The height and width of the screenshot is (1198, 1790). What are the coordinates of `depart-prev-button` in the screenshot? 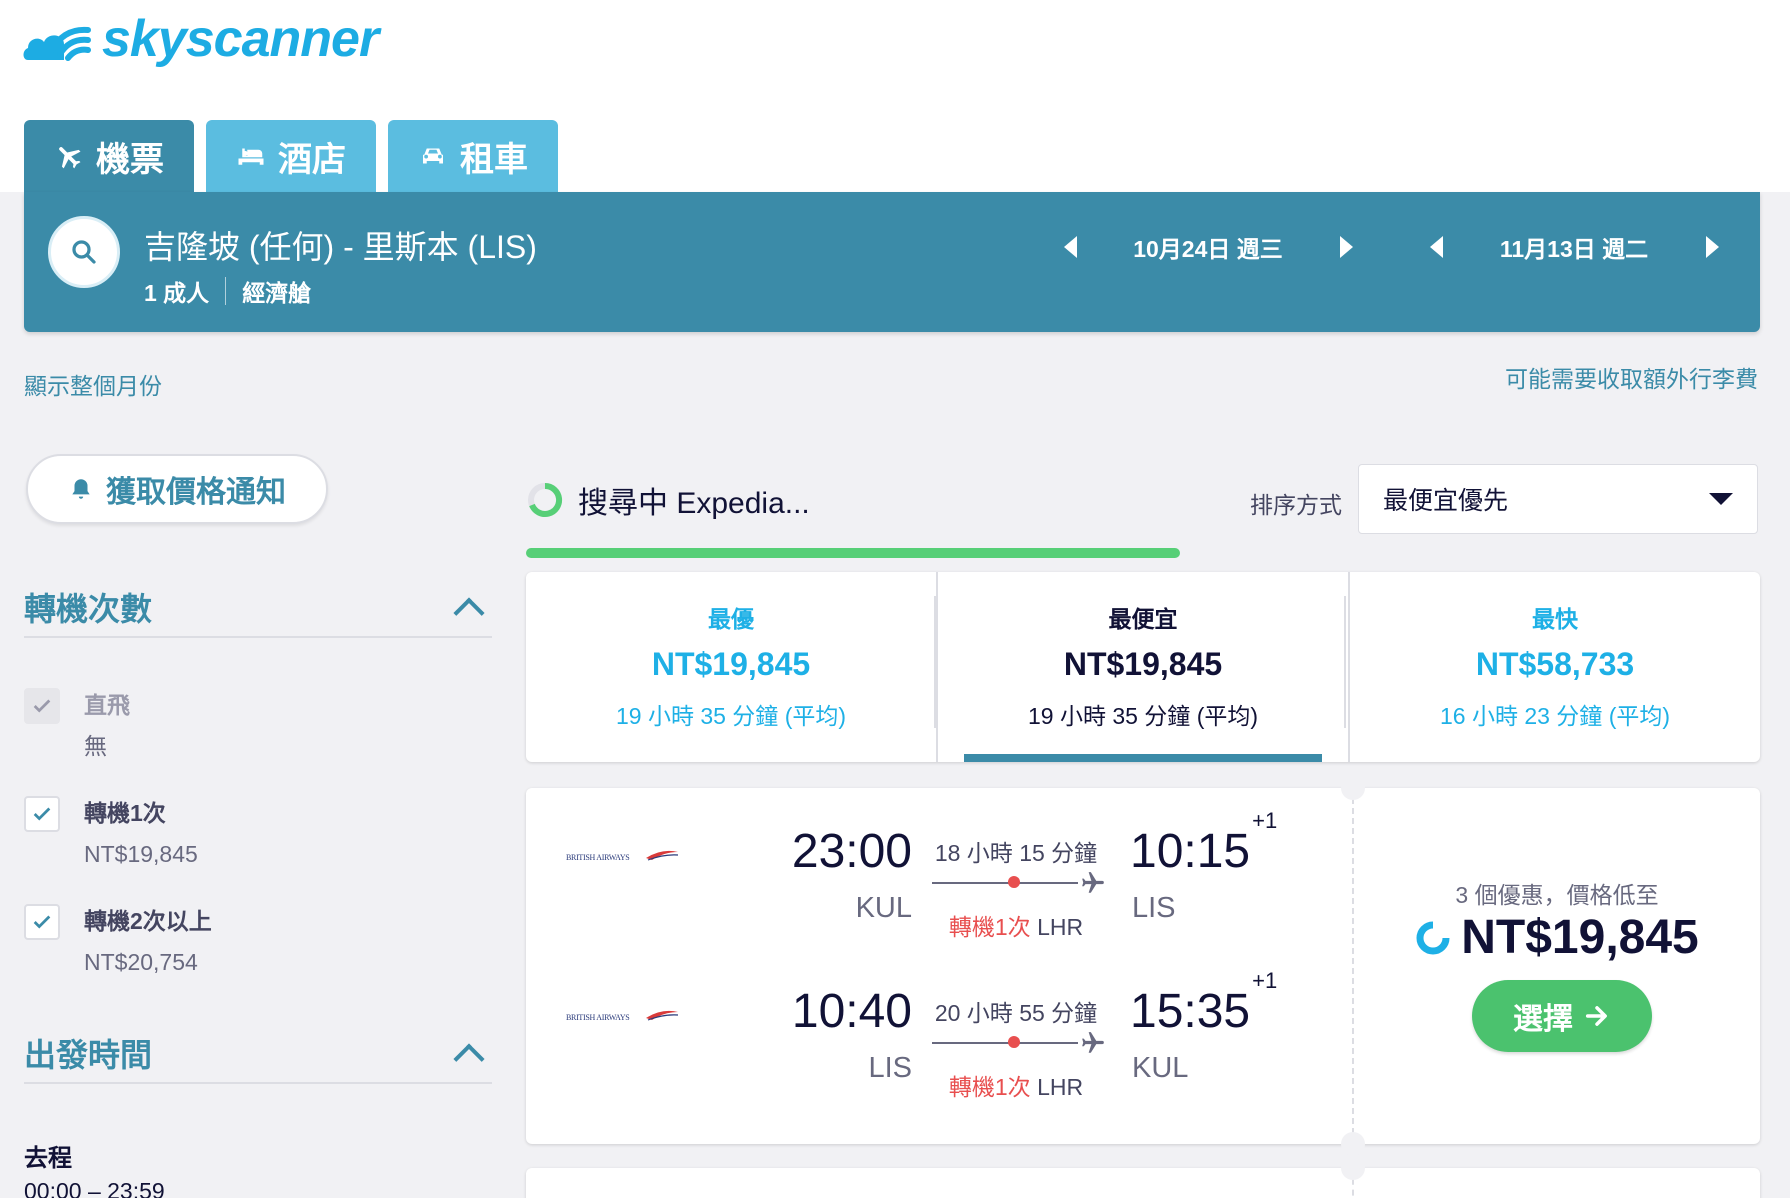 It's located at (1070, 247).